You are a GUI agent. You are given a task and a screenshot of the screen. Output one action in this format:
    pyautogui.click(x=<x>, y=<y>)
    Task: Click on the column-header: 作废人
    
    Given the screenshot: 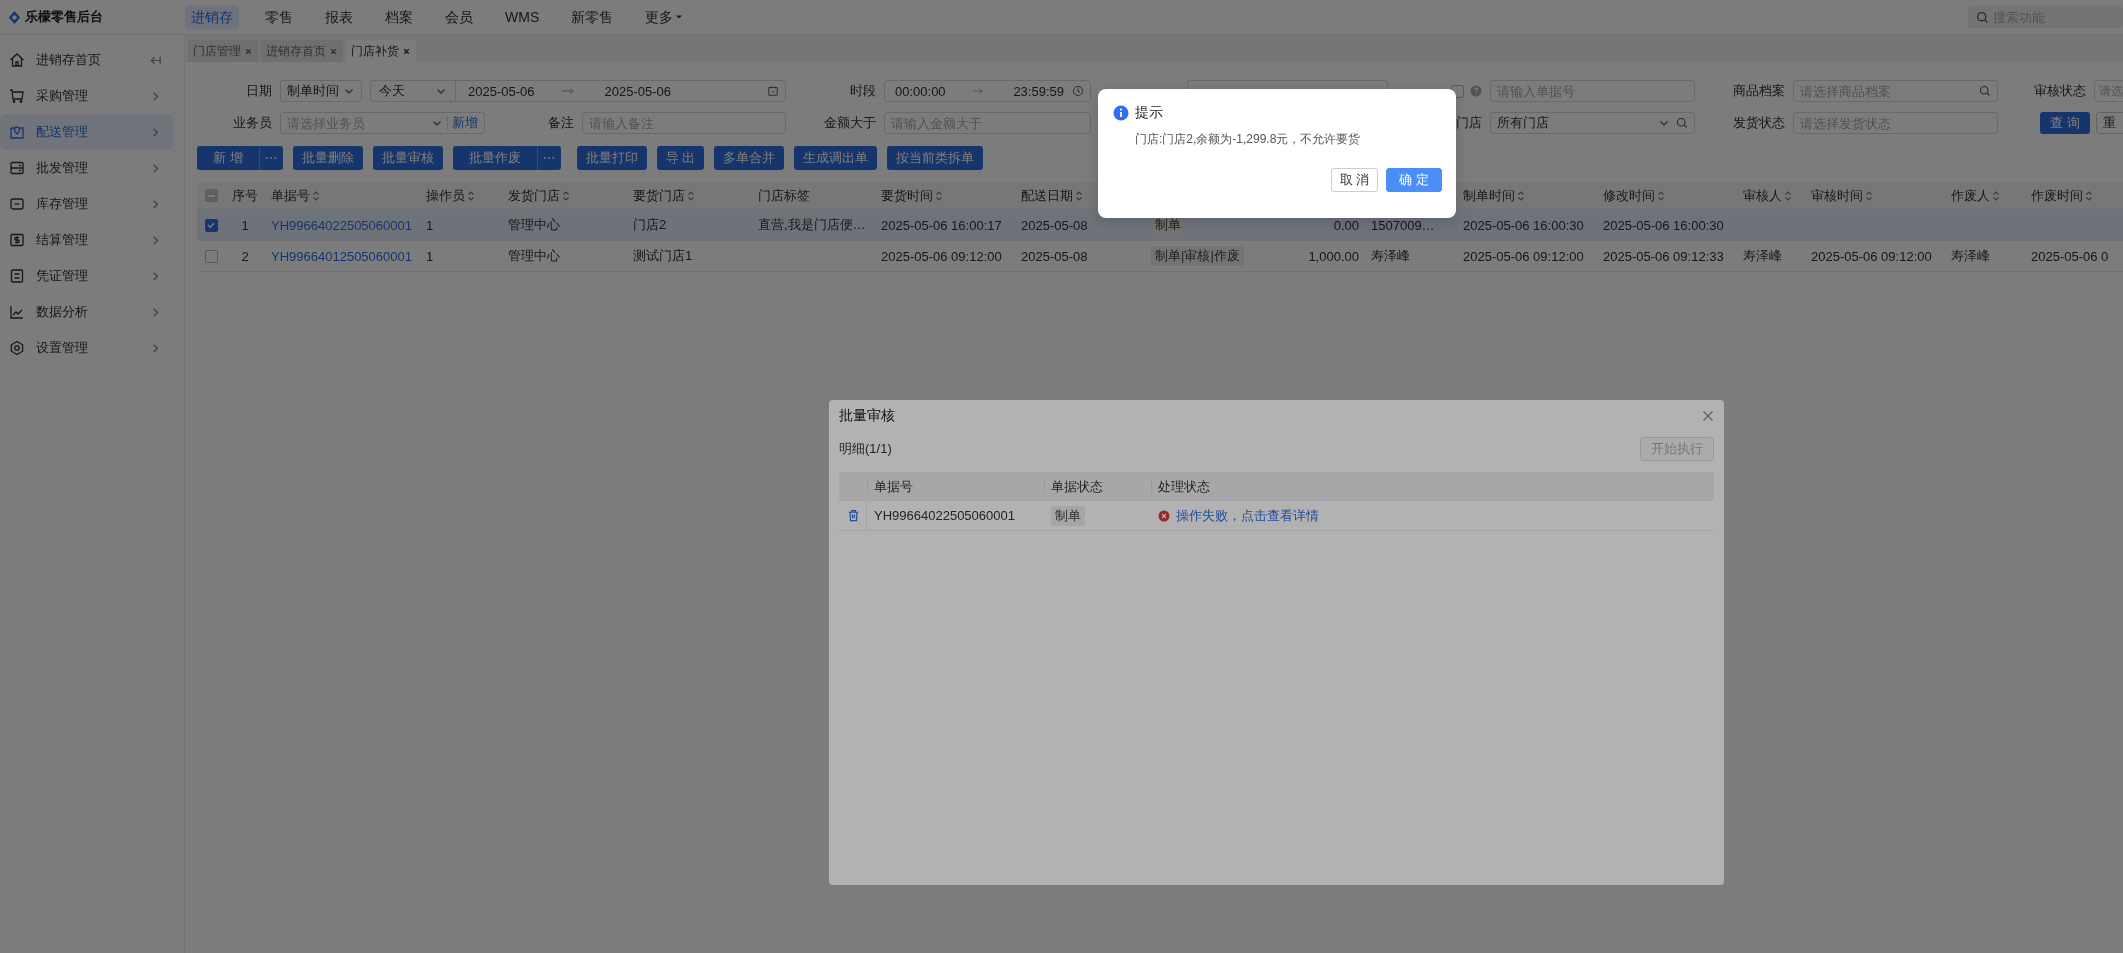 What is the action you would take?
    pyautogui.click(x=1975, y=195)
    